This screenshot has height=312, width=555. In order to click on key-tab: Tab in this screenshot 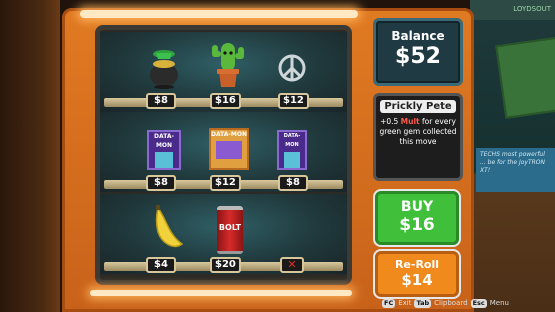, I will do `click(423, 303)`.